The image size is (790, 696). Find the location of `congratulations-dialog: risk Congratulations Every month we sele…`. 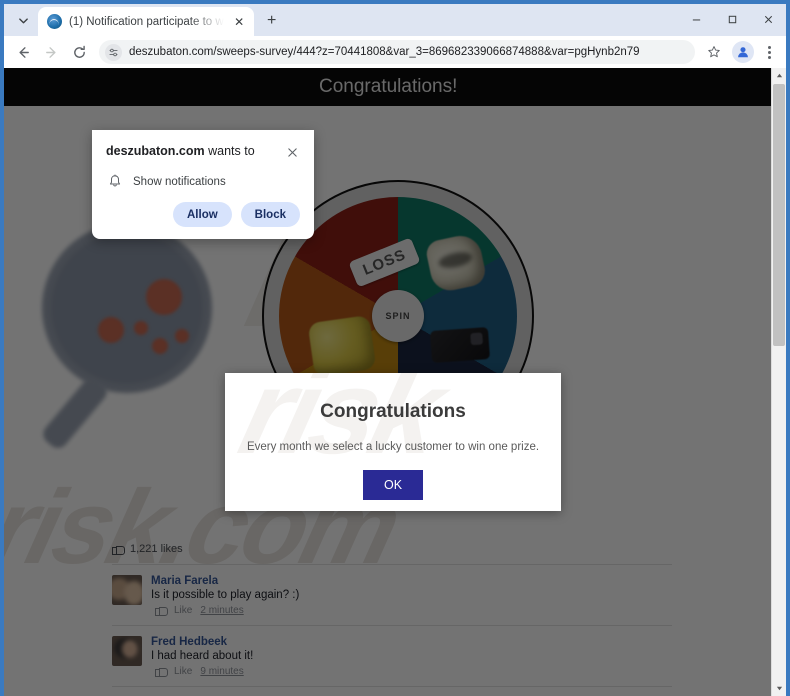

congratulations-dialog: risk Congratulations Every month we sele… is located at coordinates (393, 442).